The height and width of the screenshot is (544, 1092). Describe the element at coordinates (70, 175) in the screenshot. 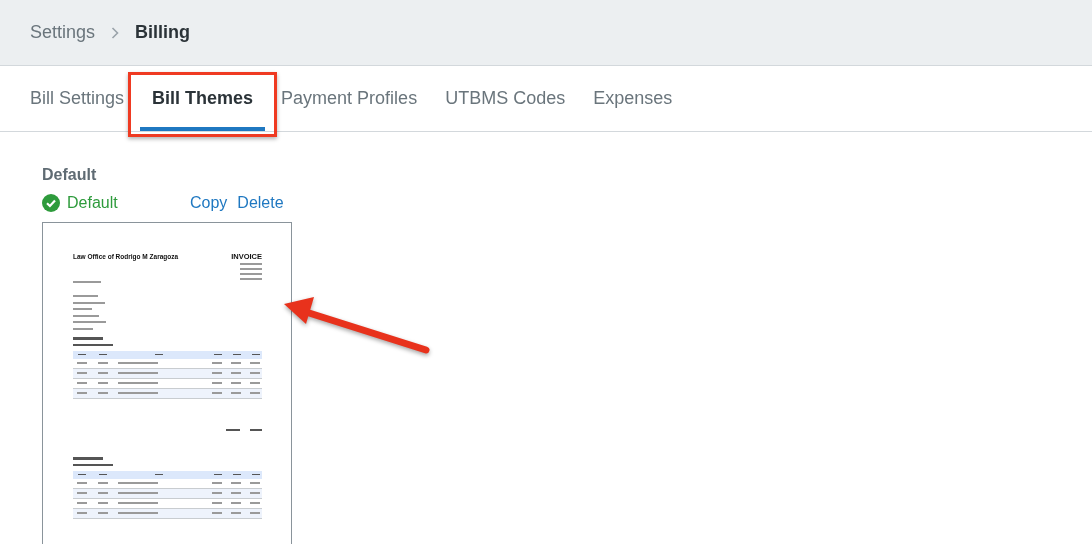

I see `theme-name: Default` at that location.